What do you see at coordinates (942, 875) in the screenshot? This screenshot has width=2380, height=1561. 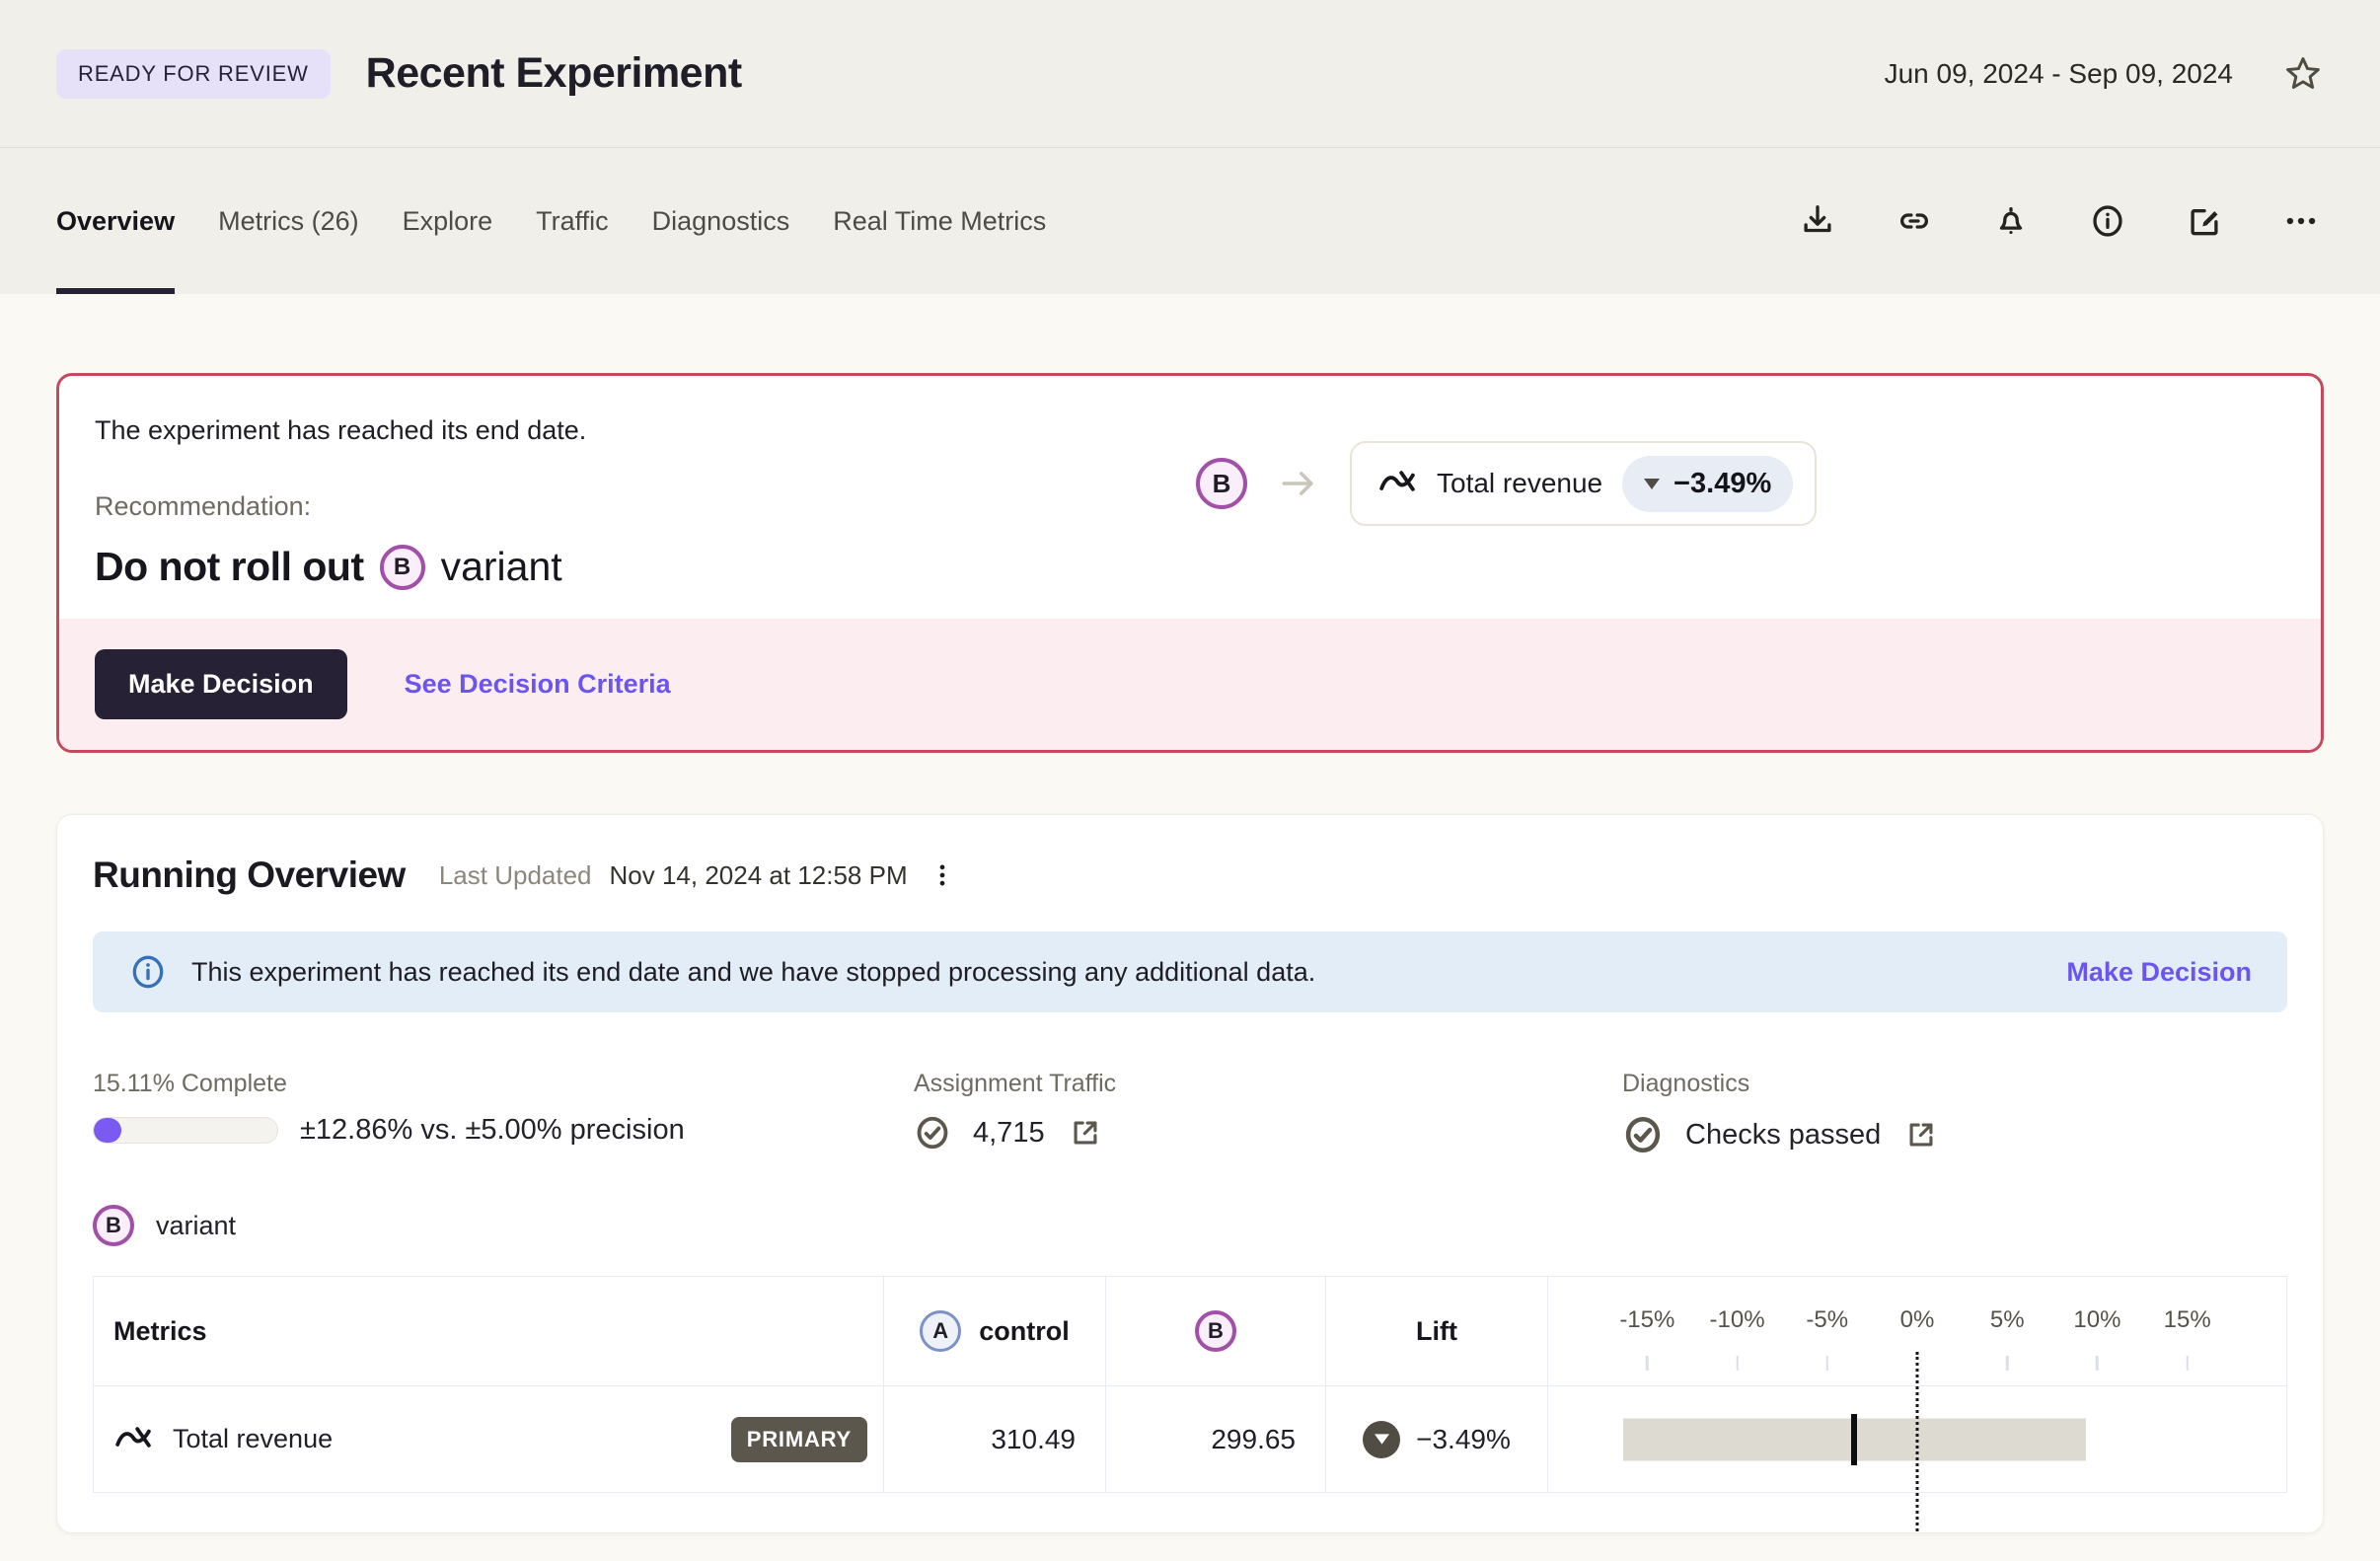 I see `kebab-menu-icon` at bounding box center [942, 875].